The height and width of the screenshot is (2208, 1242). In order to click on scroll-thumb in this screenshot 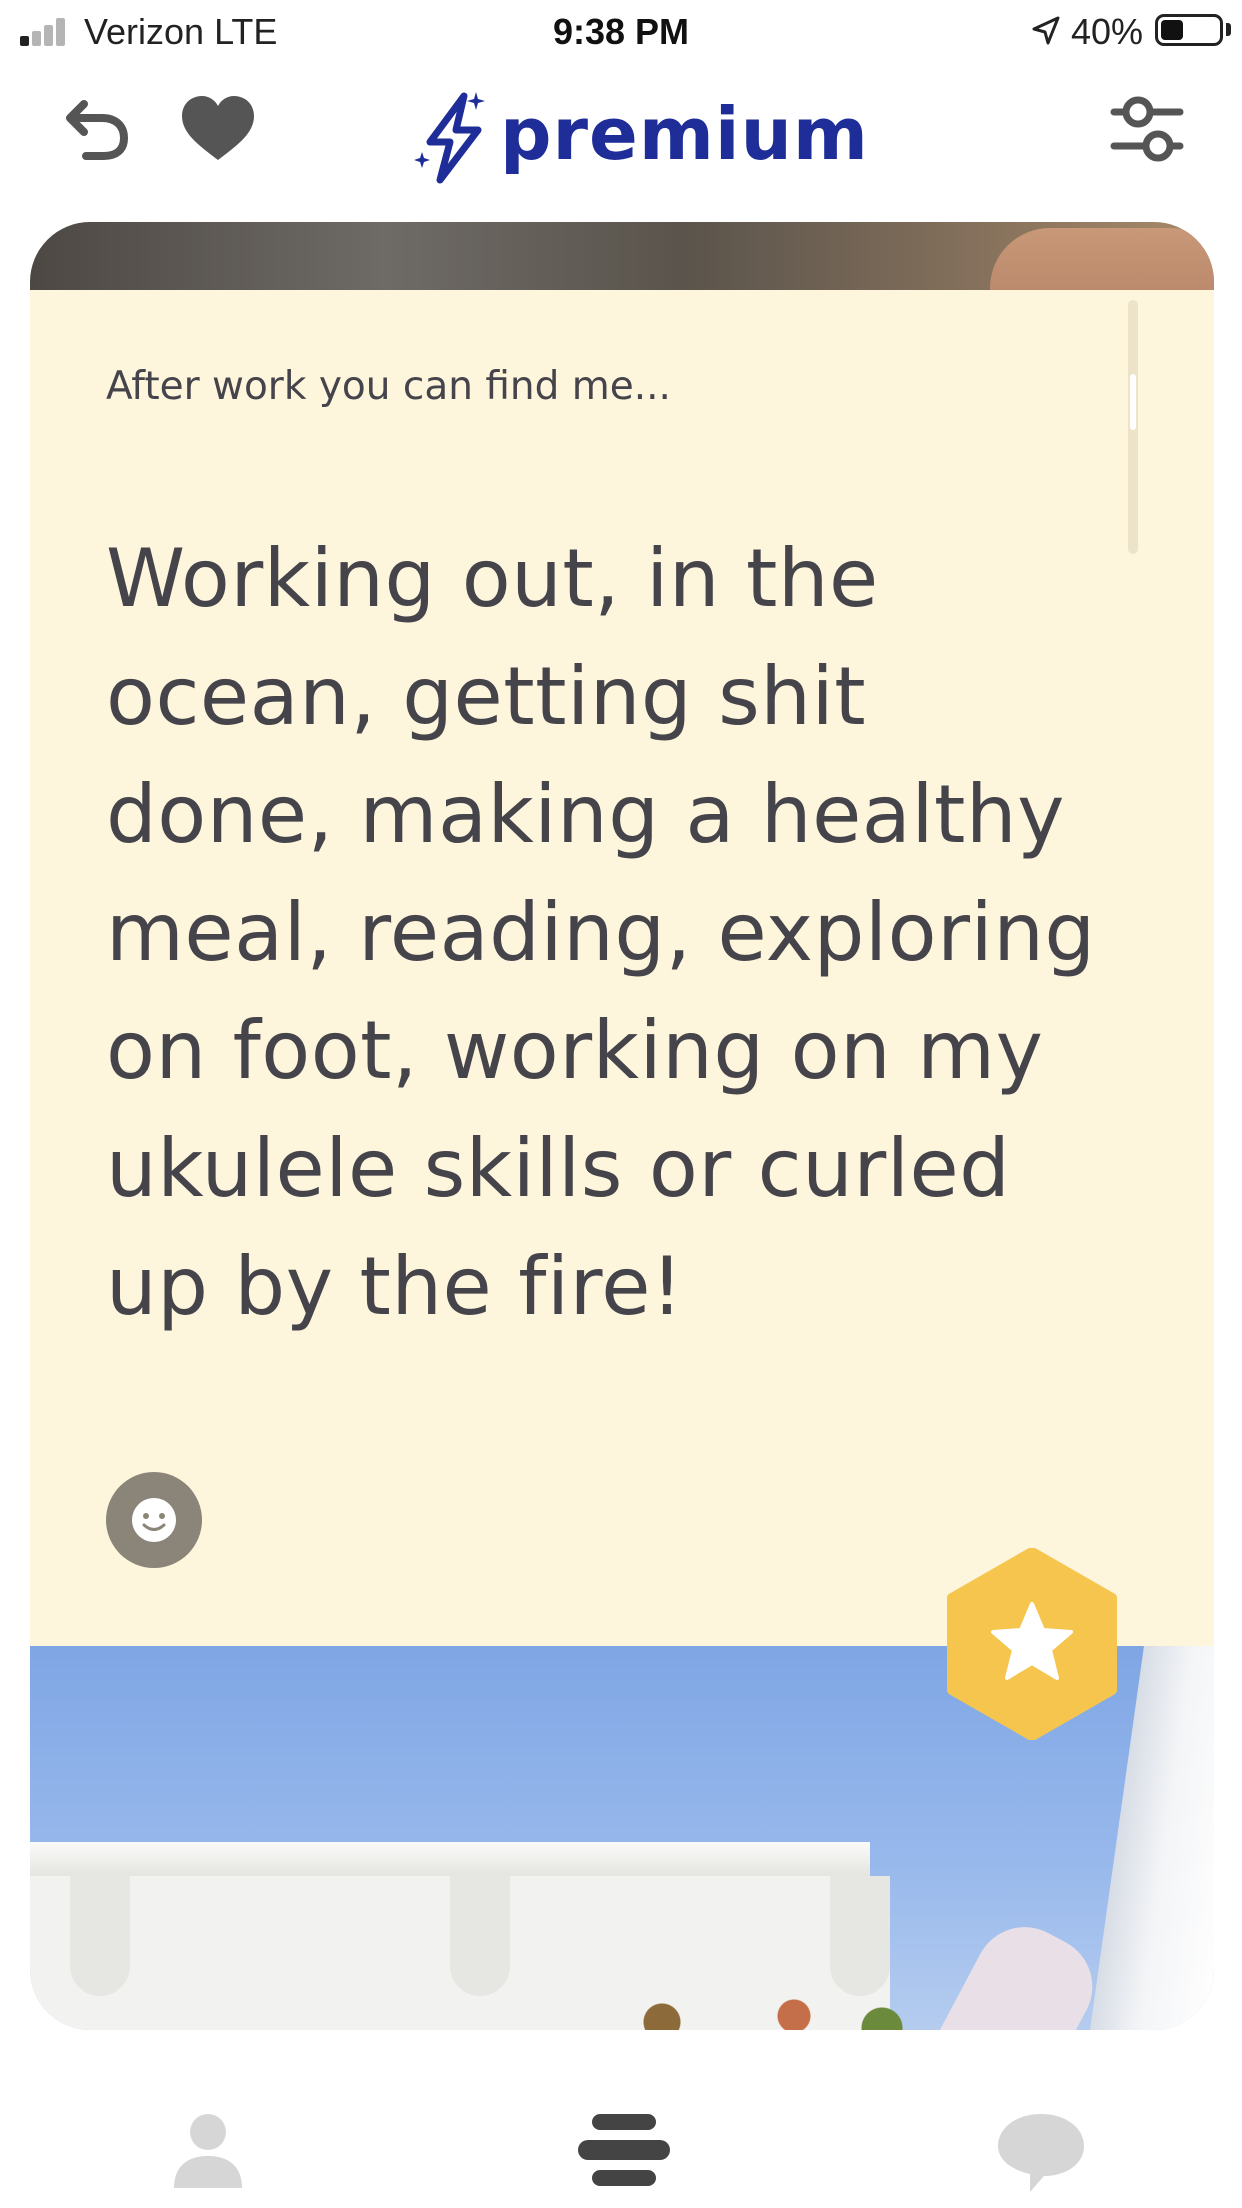, I will do `click(1133, 402)`.